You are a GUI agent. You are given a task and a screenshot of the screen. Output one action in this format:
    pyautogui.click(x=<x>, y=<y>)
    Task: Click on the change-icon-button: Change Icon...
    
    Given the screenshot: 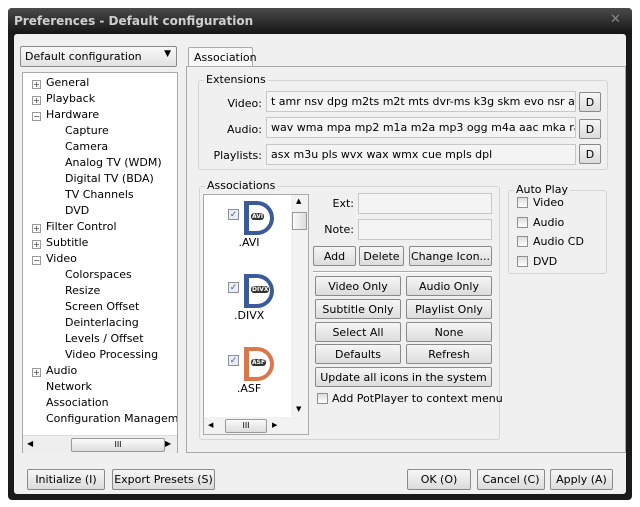 What is the action you would take?
    pyautogui.click(x=450, y=256)
    